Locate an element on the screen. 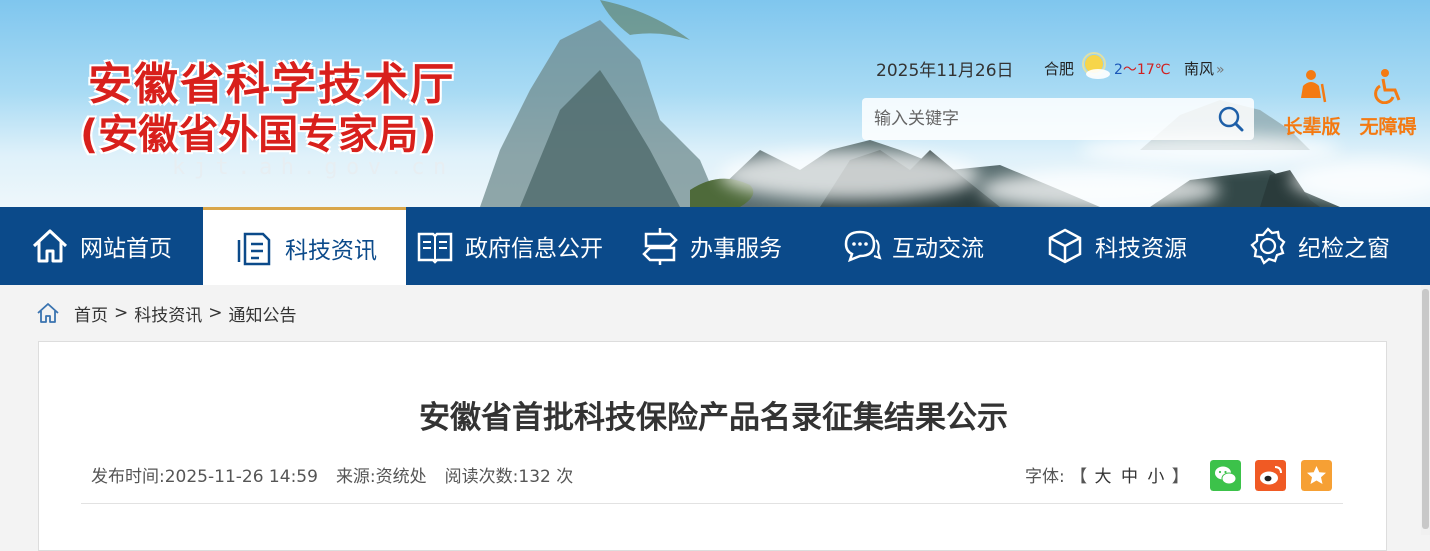  font-large-button: 大 is located at coordinates (1103, 477).